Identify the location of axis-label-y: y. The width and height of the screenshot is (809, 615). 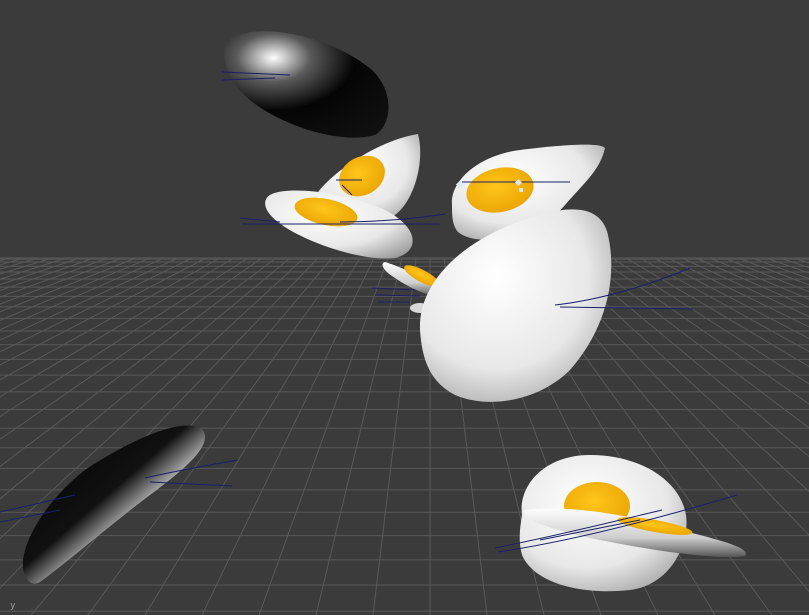
(13, 606).